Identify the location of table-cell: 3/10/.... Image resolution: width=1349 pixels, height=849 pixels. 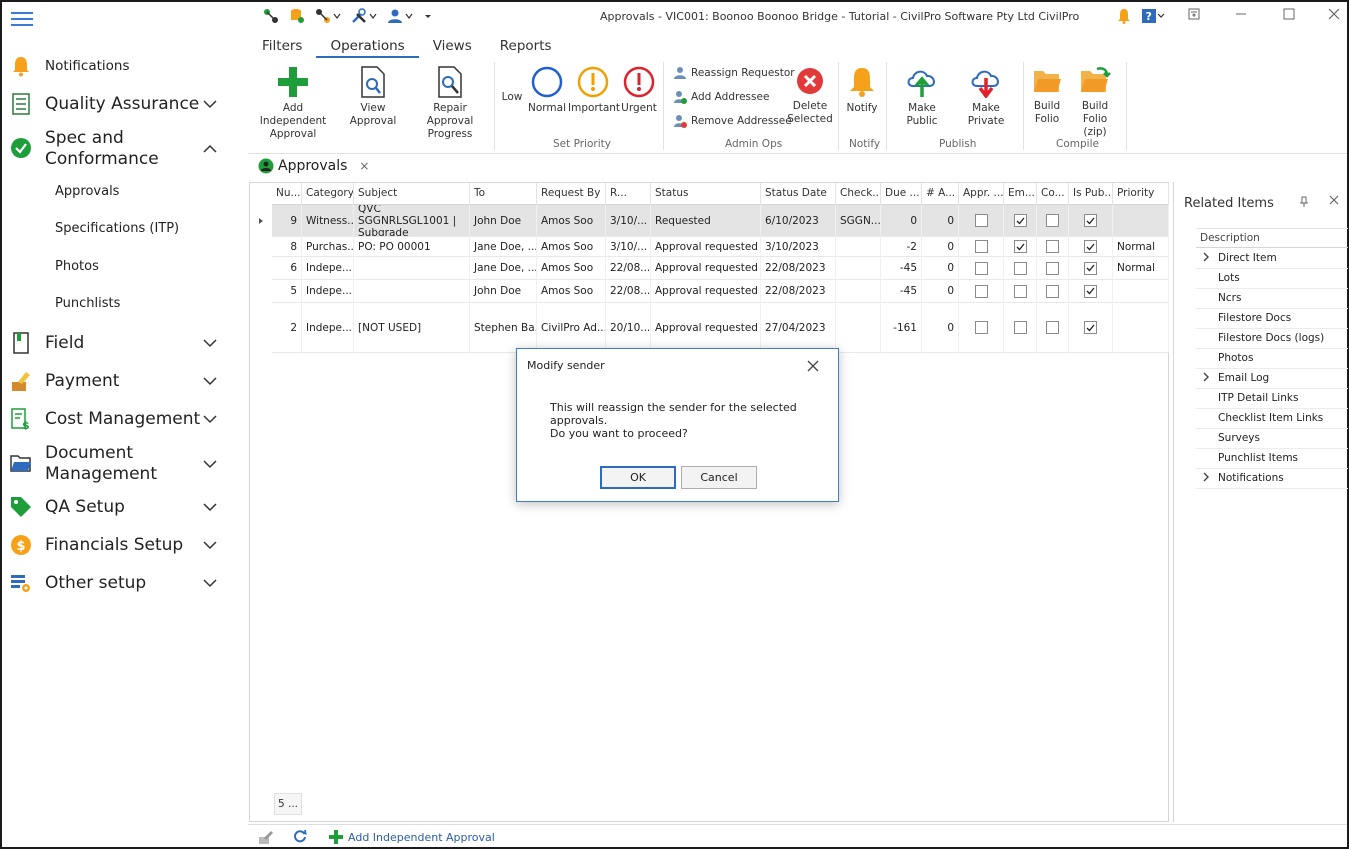
(628, 247).